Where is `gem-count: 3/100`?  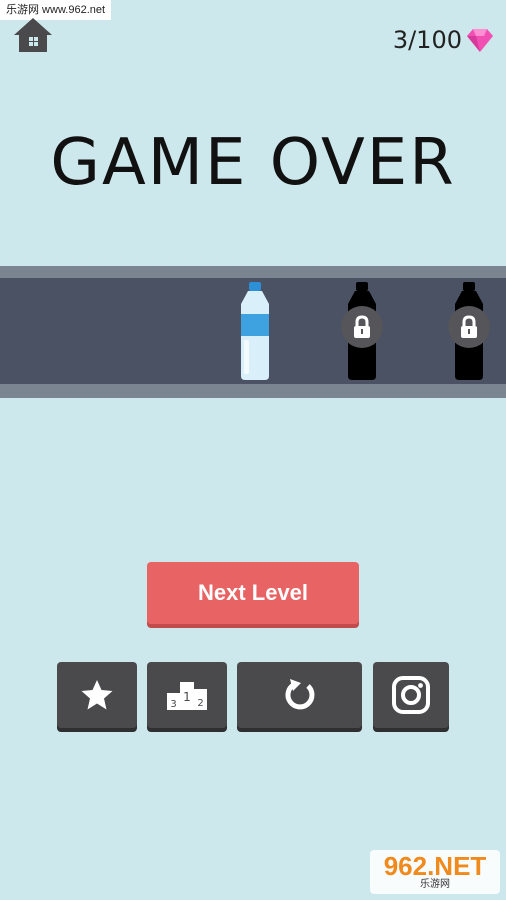
gem-count: 3/100 is located at coordinates (427, 40).